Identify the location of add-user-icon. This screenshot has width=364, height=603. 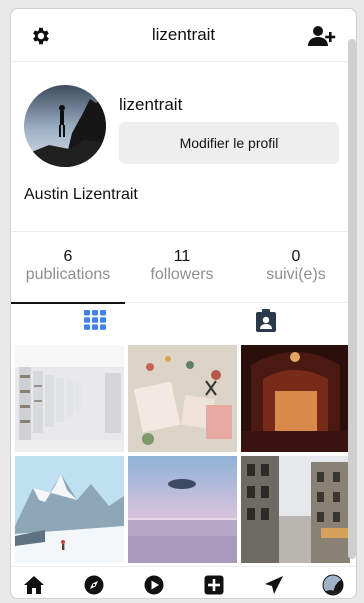
(322, 36).